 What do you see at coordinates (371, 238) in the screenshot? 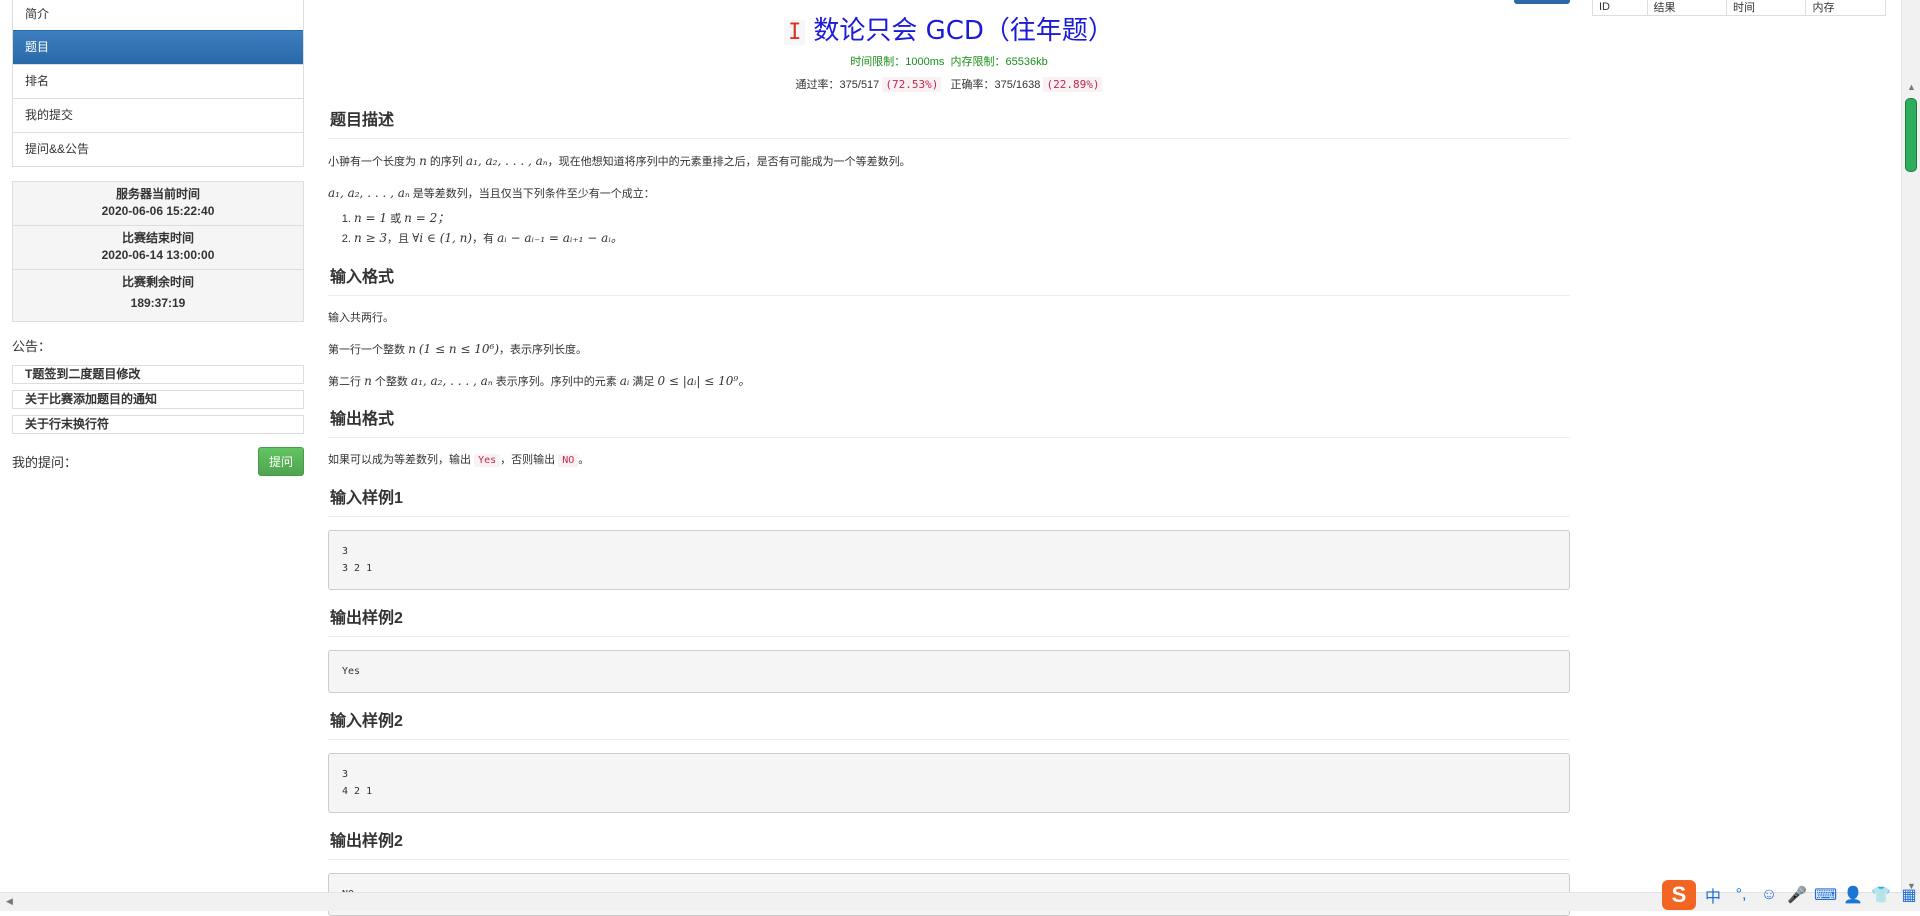
I see `math-expr: n ≥ 3` at bounding box center [371, 238].